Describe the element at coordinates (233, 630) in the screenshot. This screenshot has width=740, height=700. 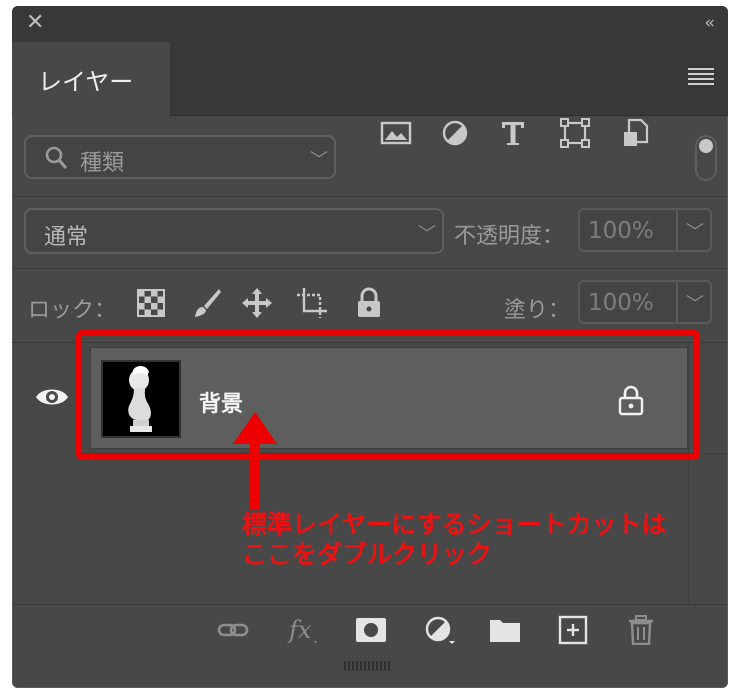
I see `link-layers-icon` at that location.